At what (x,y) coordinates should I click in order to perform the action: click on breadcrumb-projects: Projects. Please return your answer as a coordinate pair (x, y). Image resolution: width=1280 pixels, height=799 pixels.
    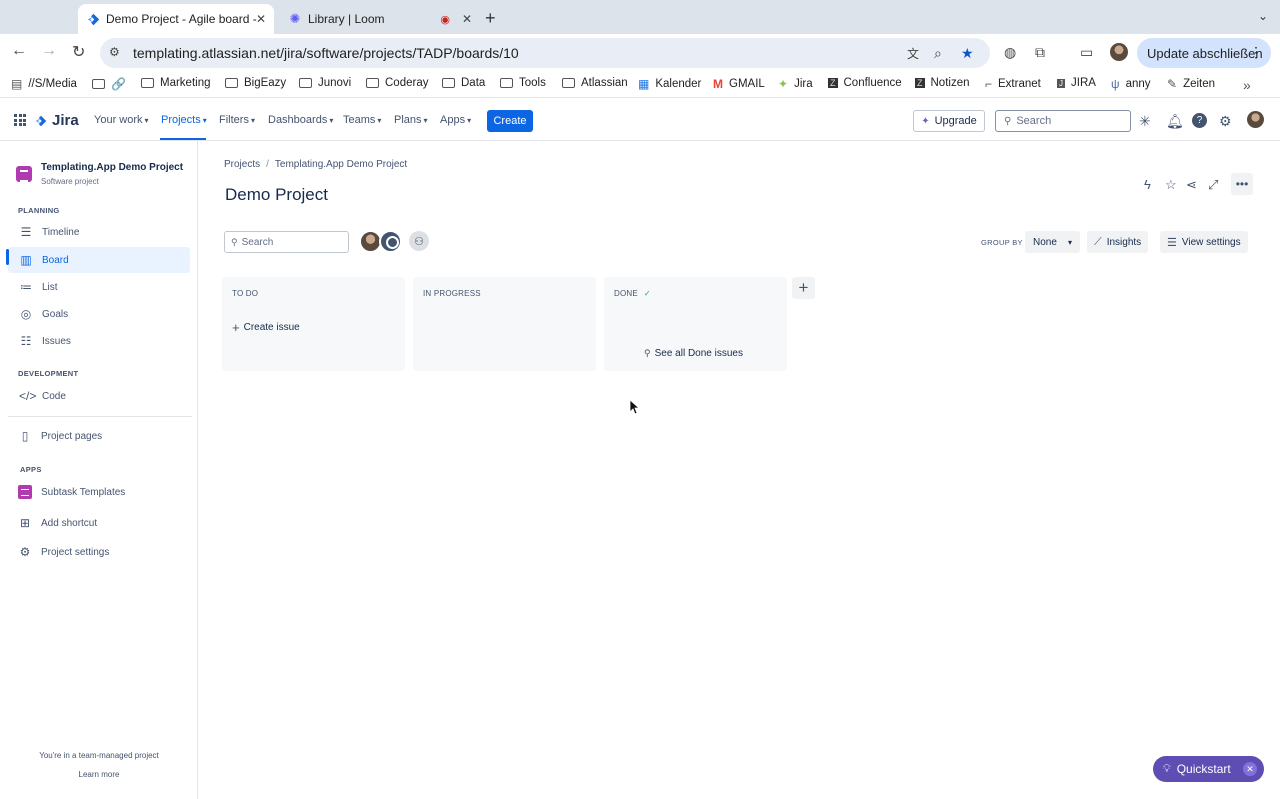
    Looking at the image, I should click on (242, 164).